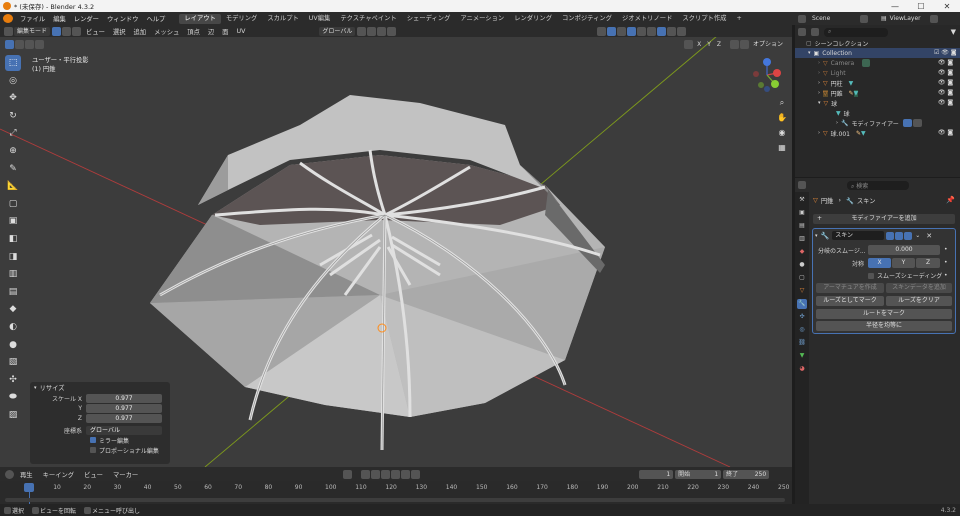 Image resolution: width=960 pixels, height=516 pixels. I want to click on select-extend-icon, so click(19, 44).